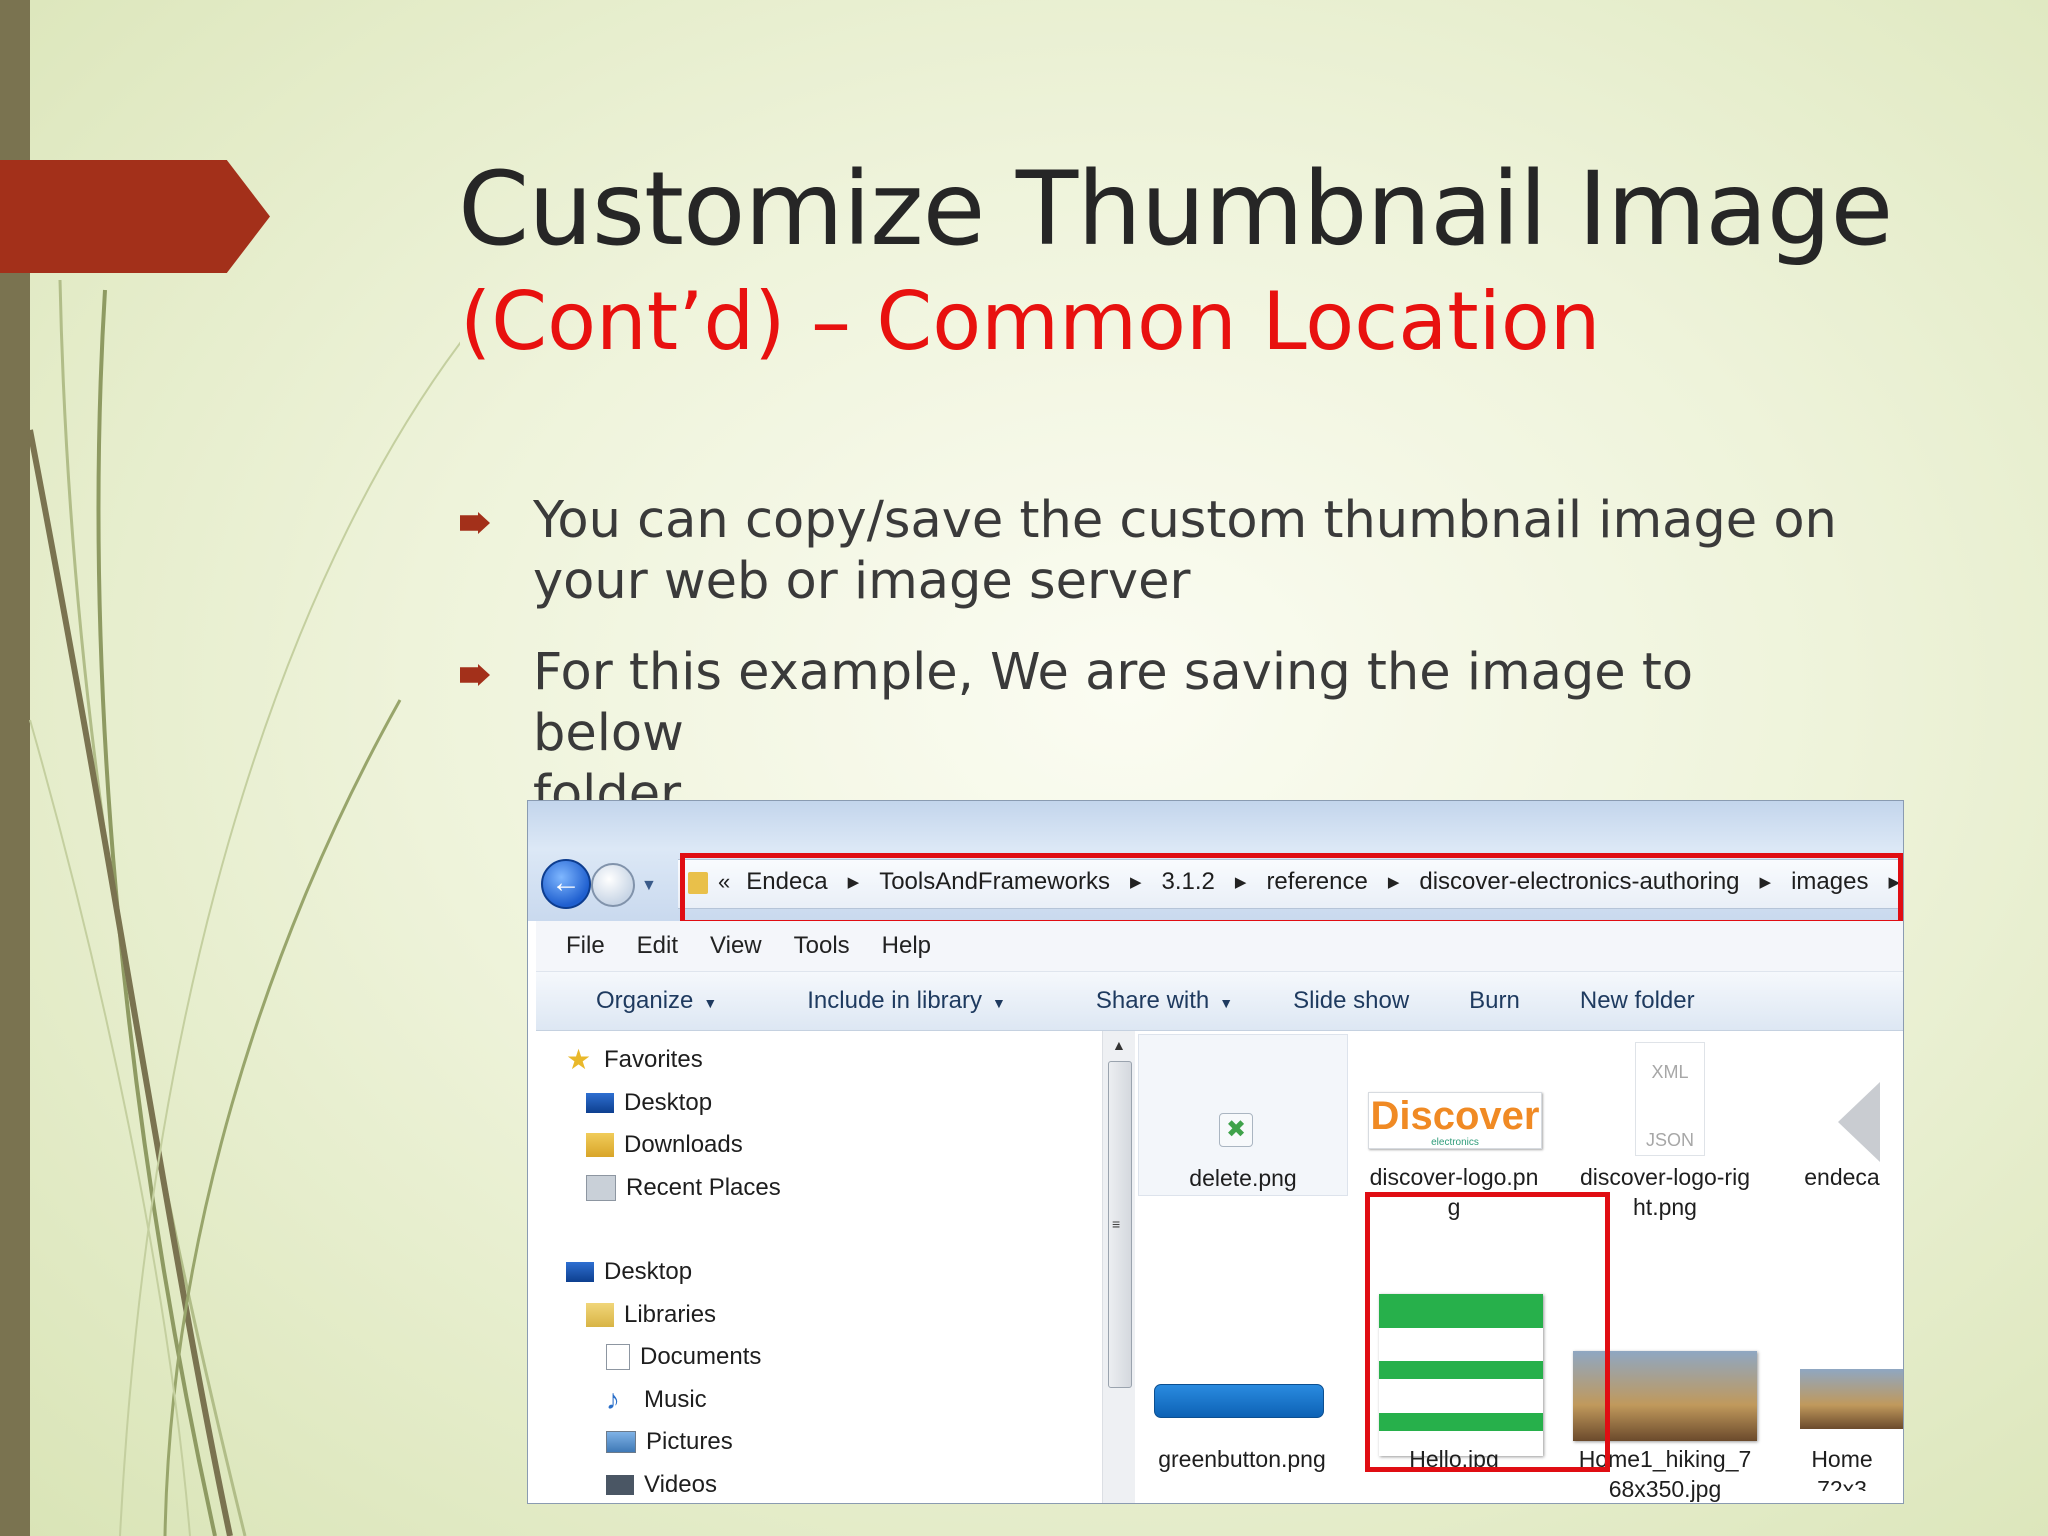 The image size is (2048, 1536). I want to click on nav-desktop: Desktop, so click(649, 1103).